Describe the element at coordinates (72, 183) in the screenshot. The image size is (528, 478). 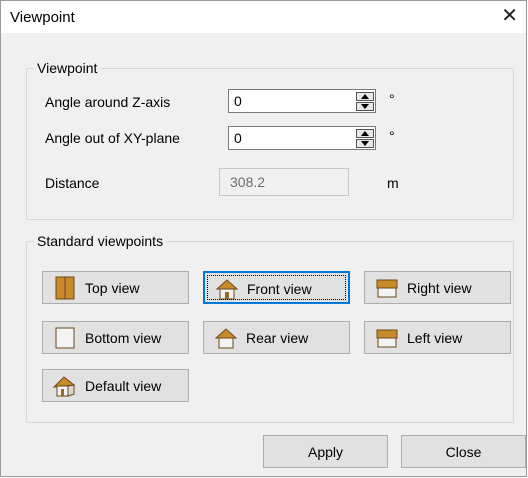
I see `distance-label: Distance` at that location.